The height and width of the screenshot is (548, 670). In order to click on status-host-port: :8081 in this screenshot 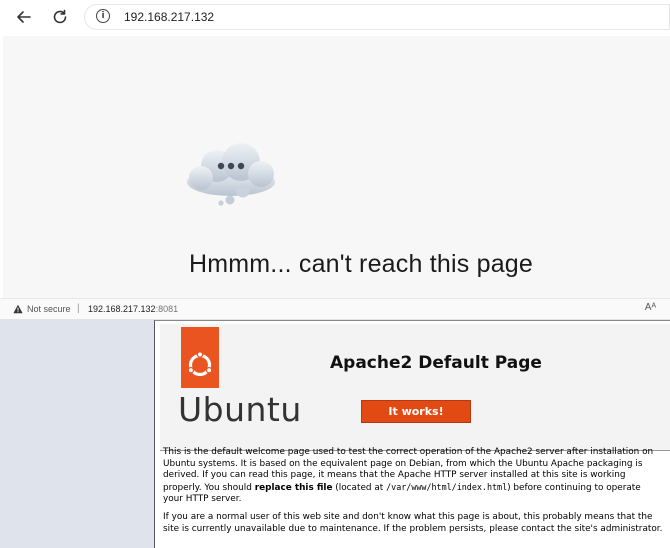, I will do `click(167, 309)`.